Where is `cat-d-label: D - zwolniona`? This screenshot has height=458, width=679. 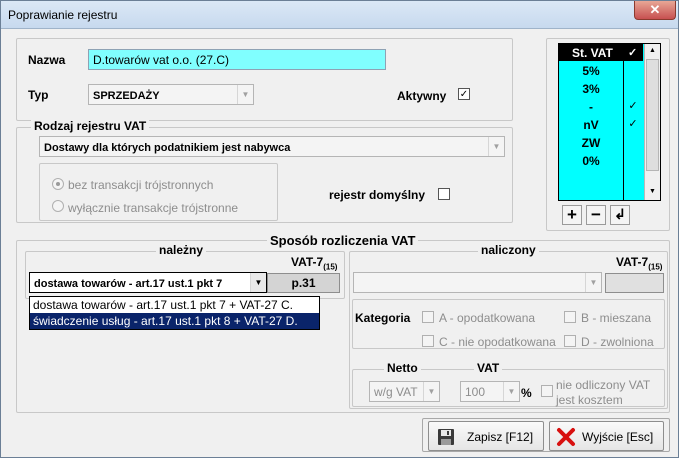
cat-d-label: D - zwolniona is located at coordinates (617, 342).